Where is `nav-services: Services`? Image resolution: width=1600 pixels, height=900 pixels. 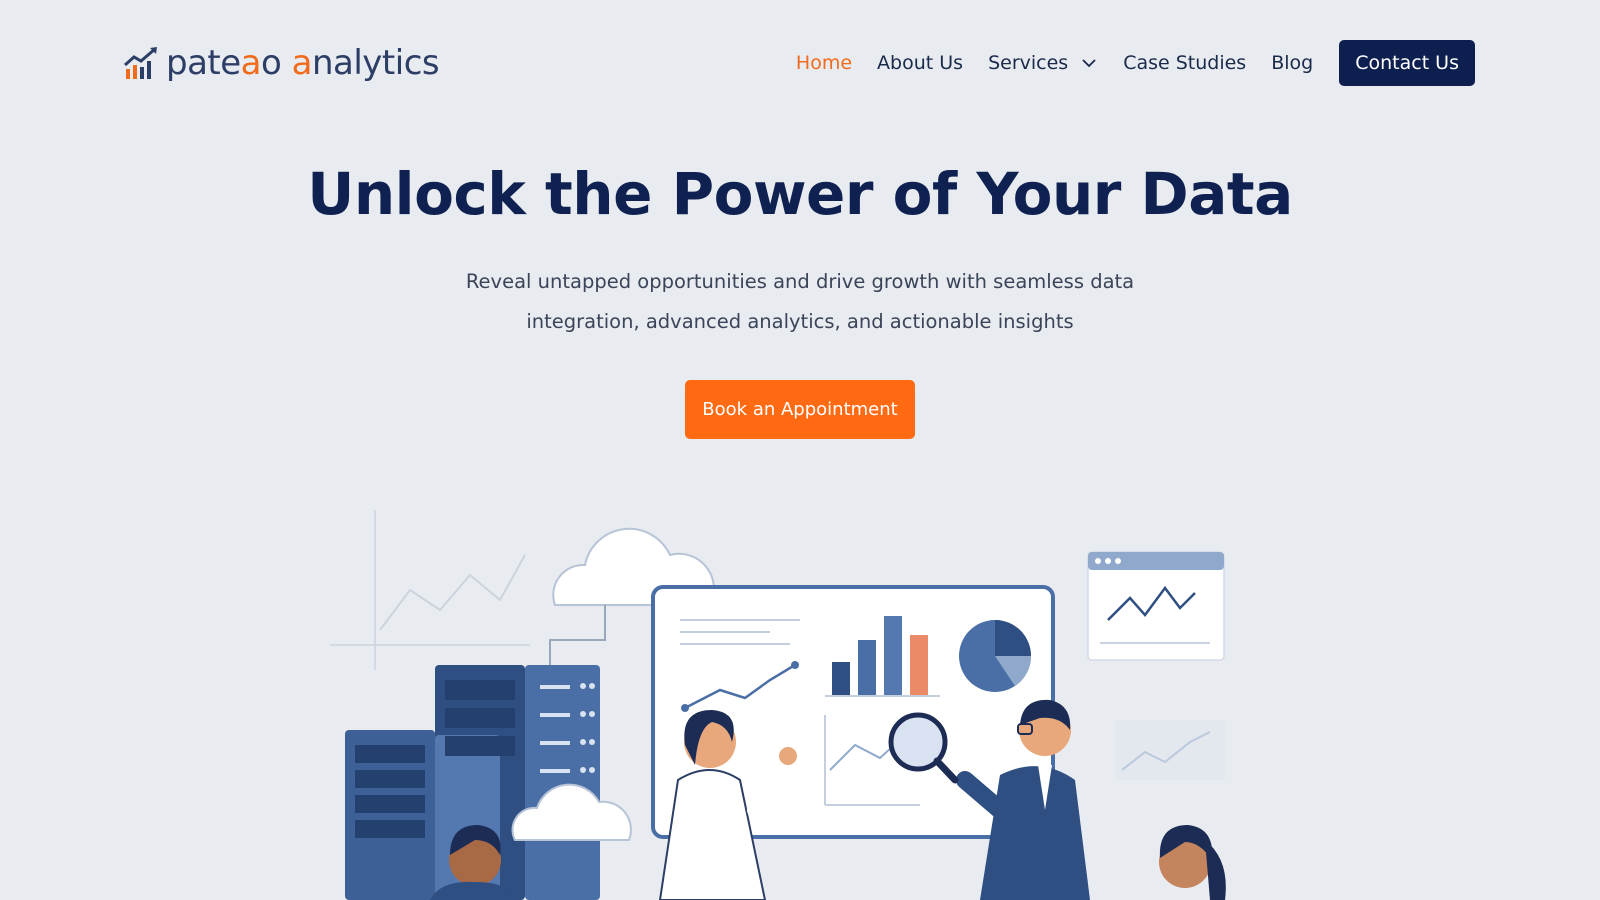 nav-services: Services is located at coordinates (1043, 63).